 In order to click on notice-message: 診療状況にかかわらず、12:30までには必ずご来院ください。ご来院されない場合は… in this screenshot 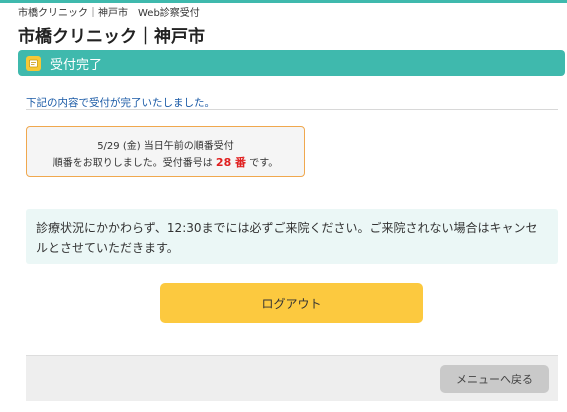, I will do `click(292, 236)`.